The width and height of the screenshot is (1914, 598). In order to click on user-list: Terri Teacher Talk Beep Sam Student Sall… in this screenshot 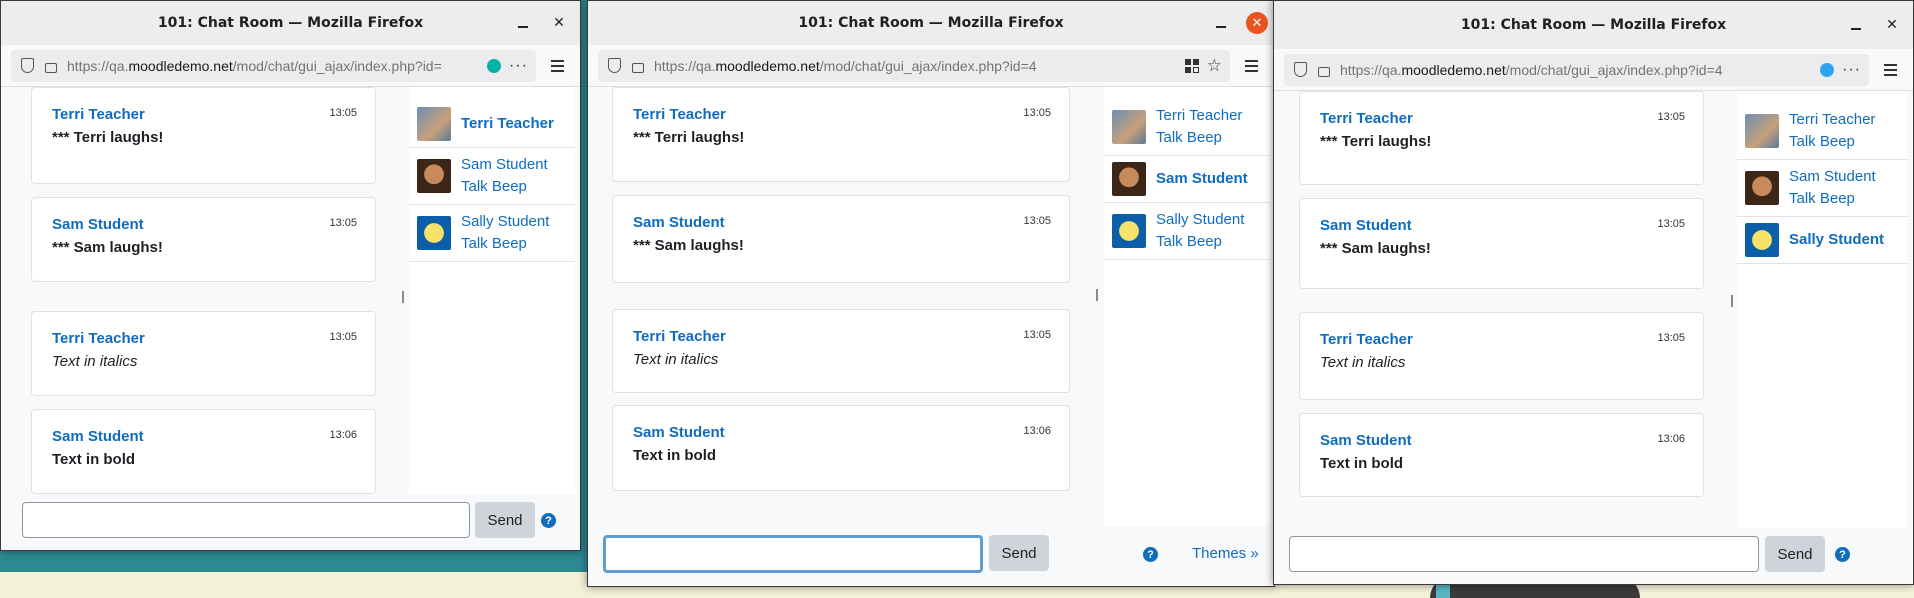, I will do `click(1186, 308)`.